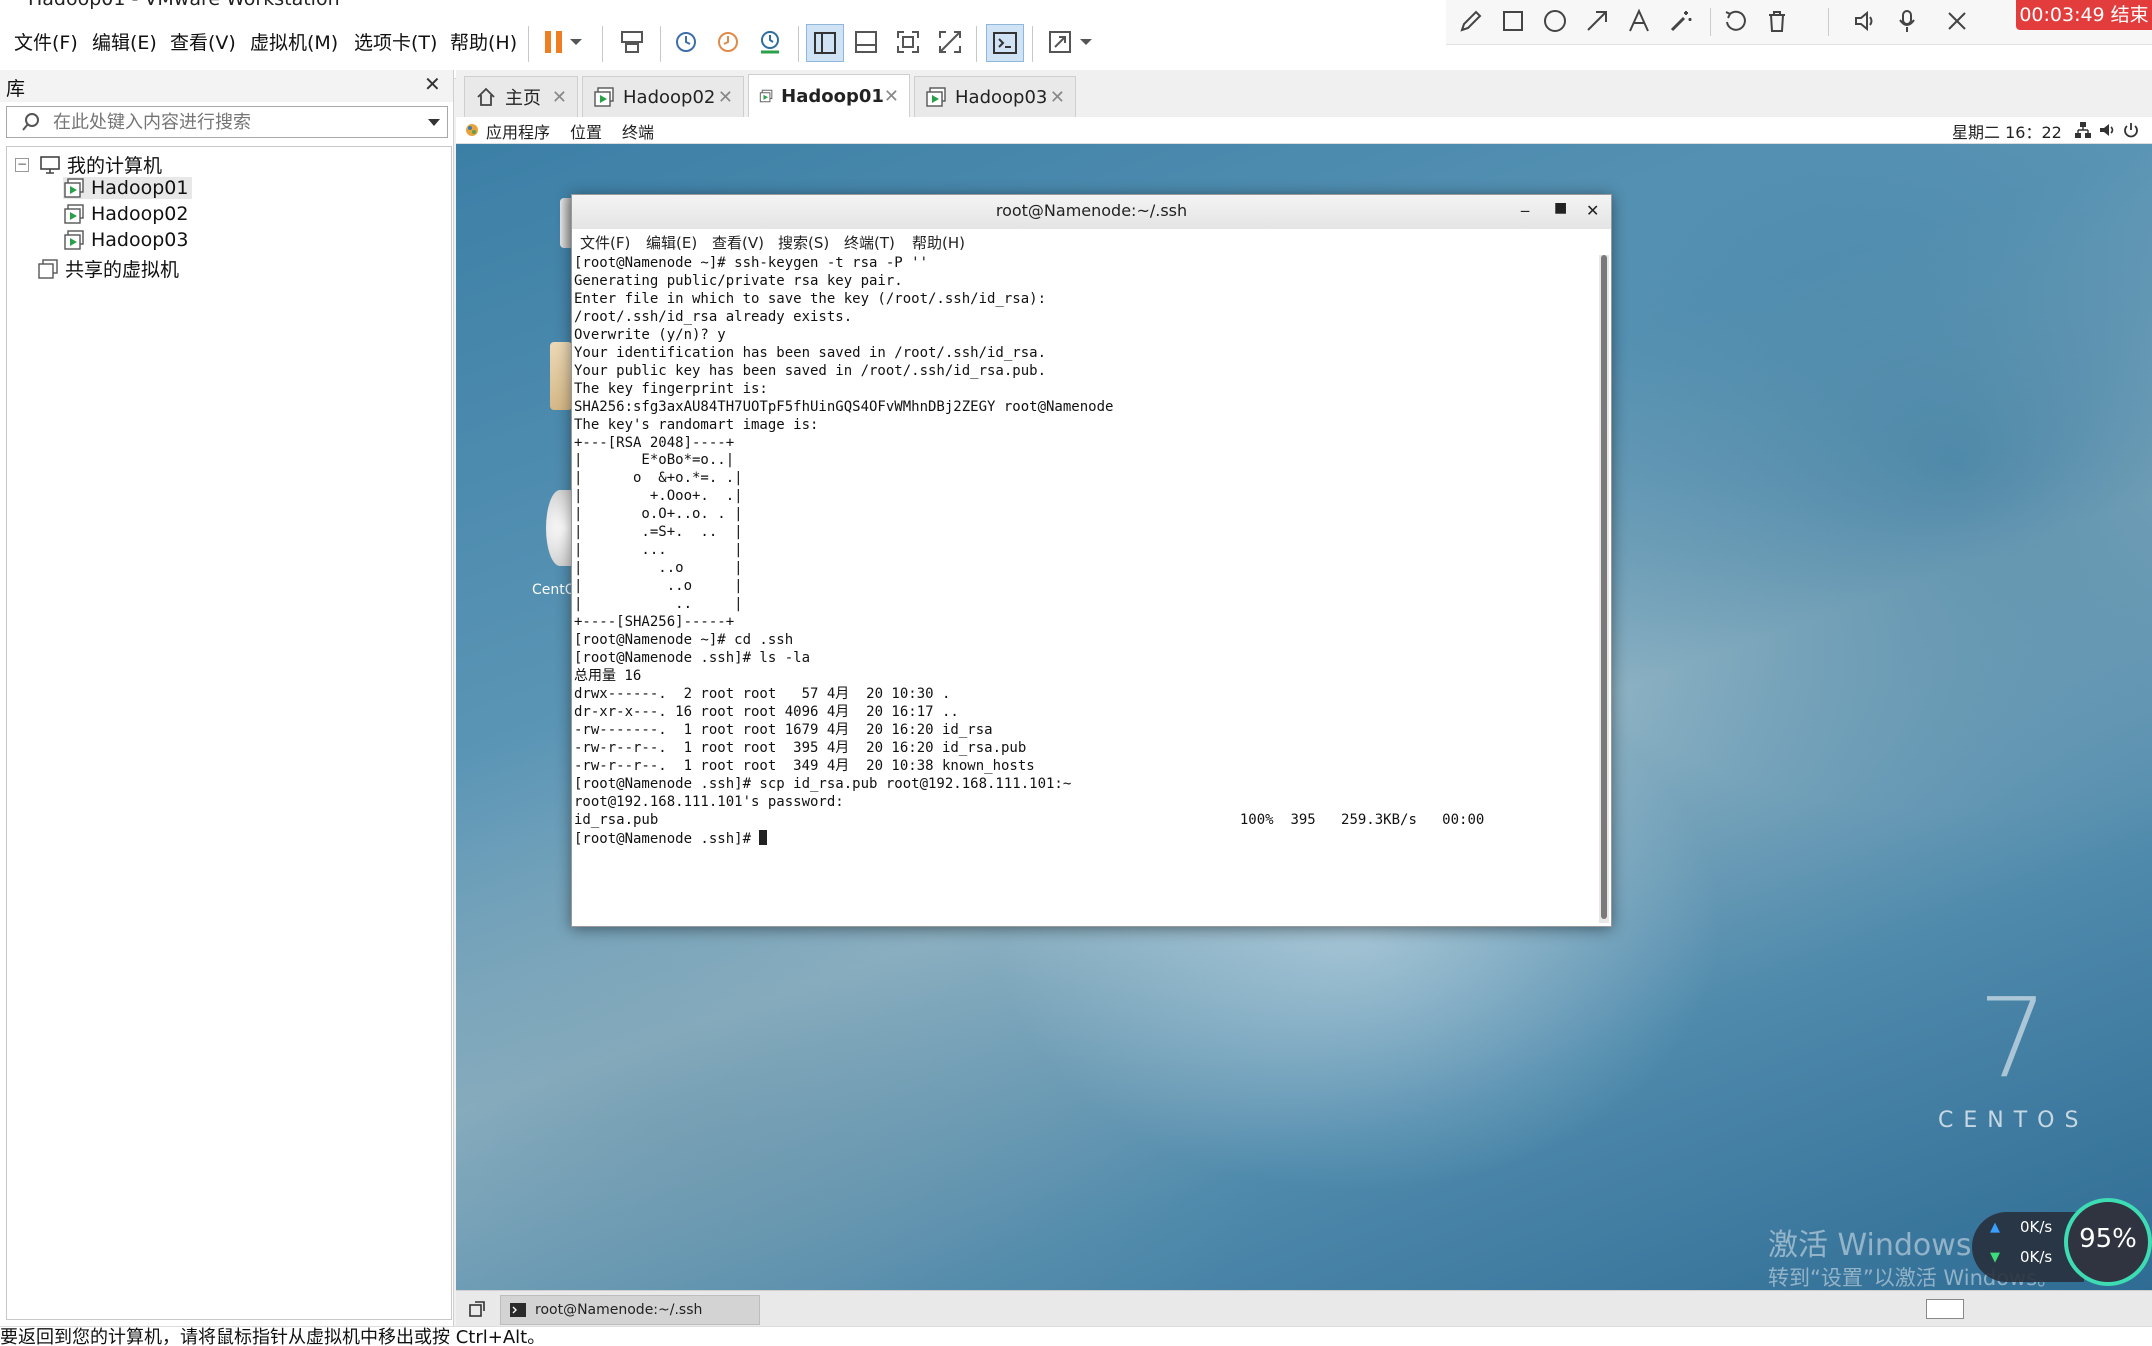  What do you see at coordinates (124, 41) in the screenshot?
I see `menu-edit: 编辑(E)` at bounding box center [124, 41].